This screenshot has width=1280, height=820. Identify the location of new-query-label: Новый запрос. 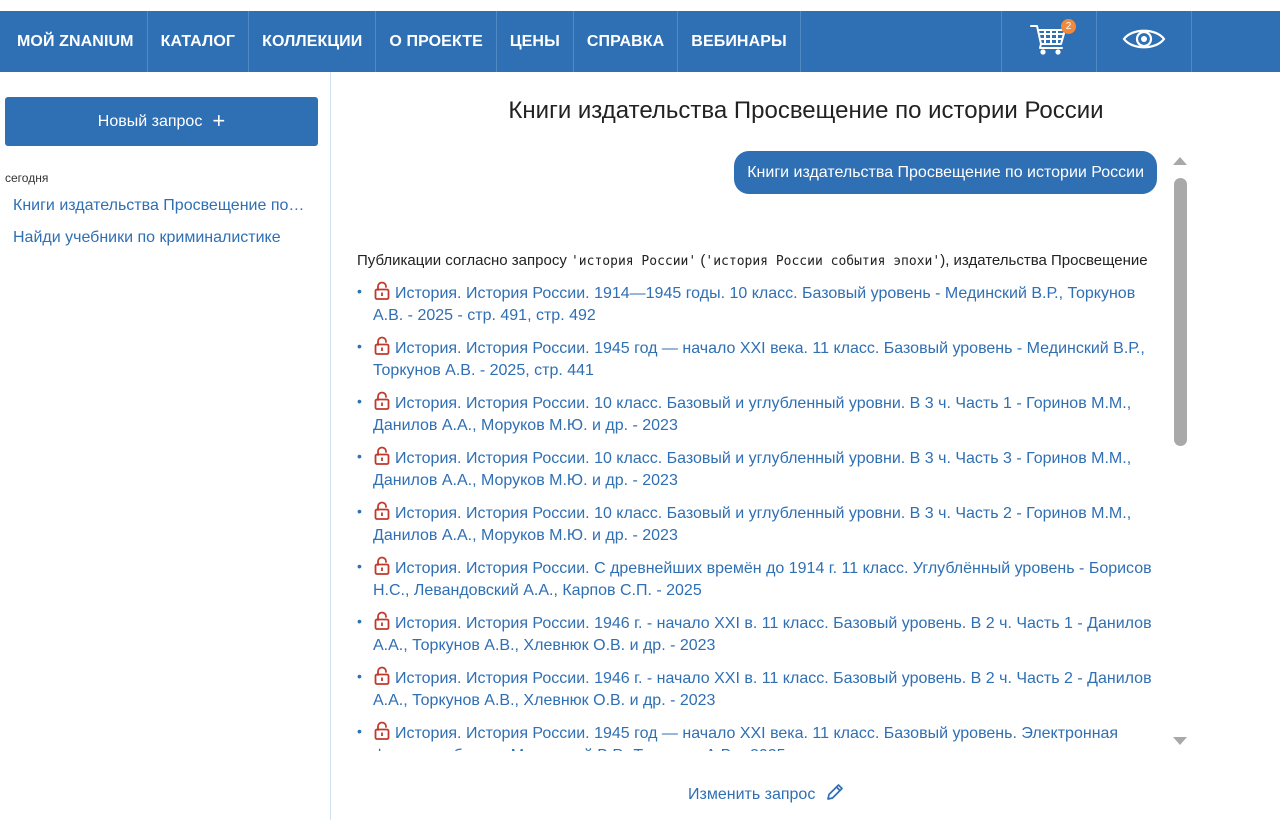
(150, 121).